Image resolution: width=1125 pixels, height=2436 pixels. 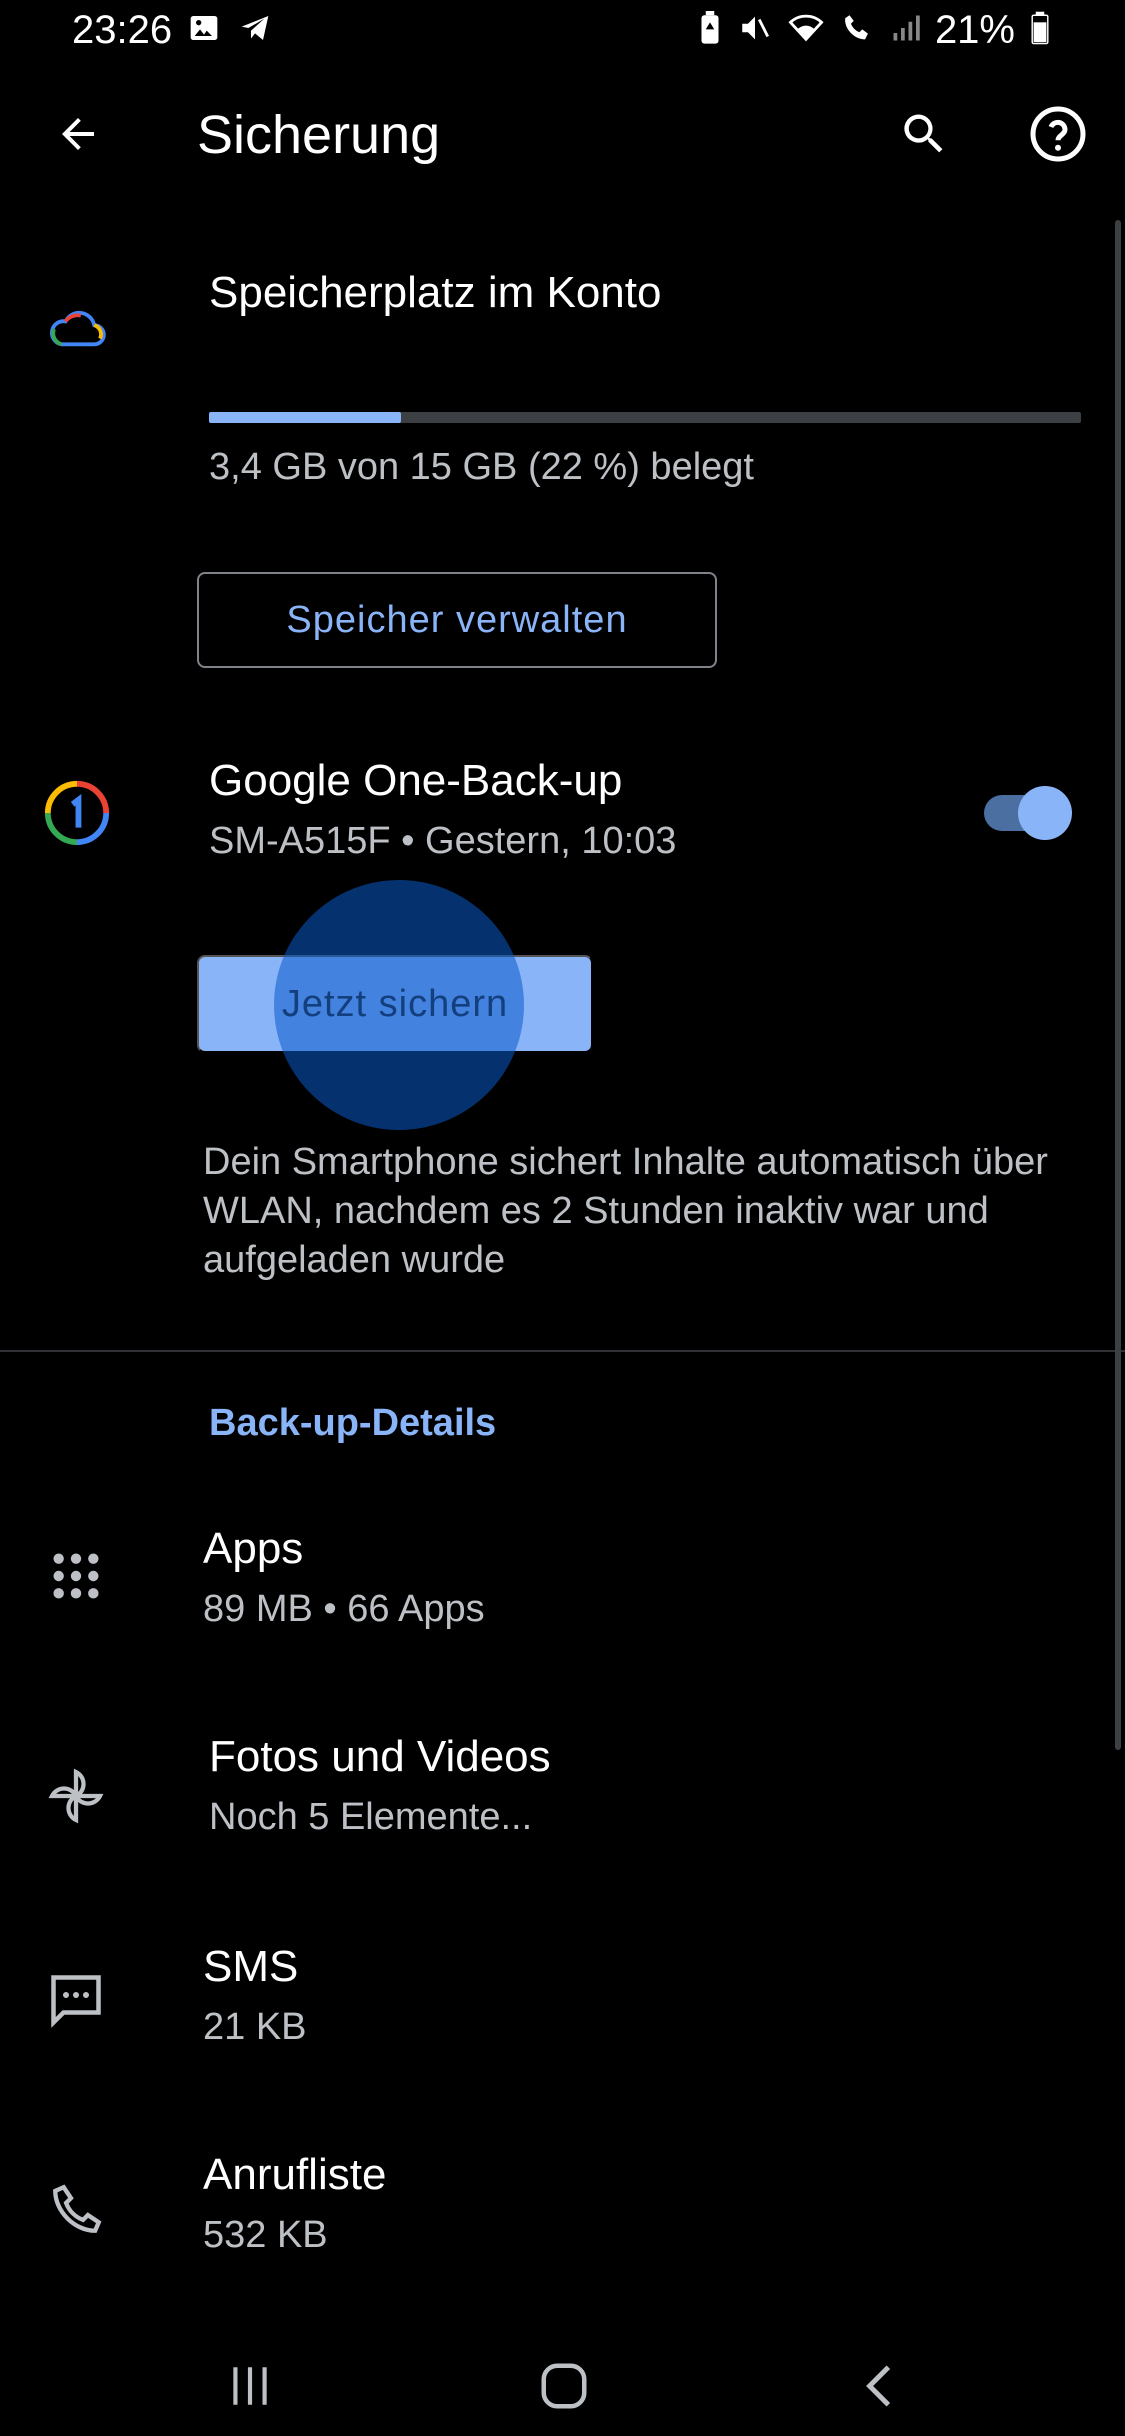 What do you see at coordinates (481, 467) in the screenshot?
I see `storage-usage-text: 3,4 GB von 15 GB (22 %) belegt` at bounding box center [481, 467].